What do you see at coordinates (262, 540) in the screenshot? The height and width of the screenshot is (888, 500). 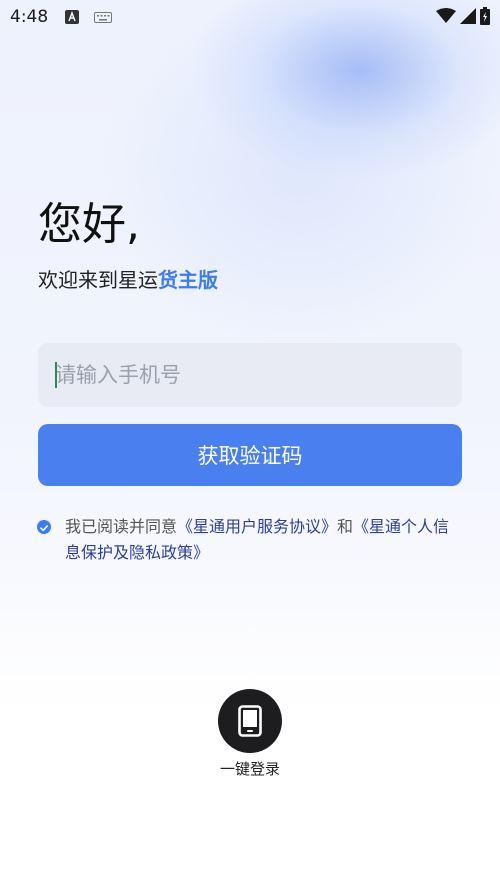 I see `agreement-text: 我已阅读并同意《星通用户服务协议》和《星通个人信息保护及隐私政策》` at bounding box center [262, 540].